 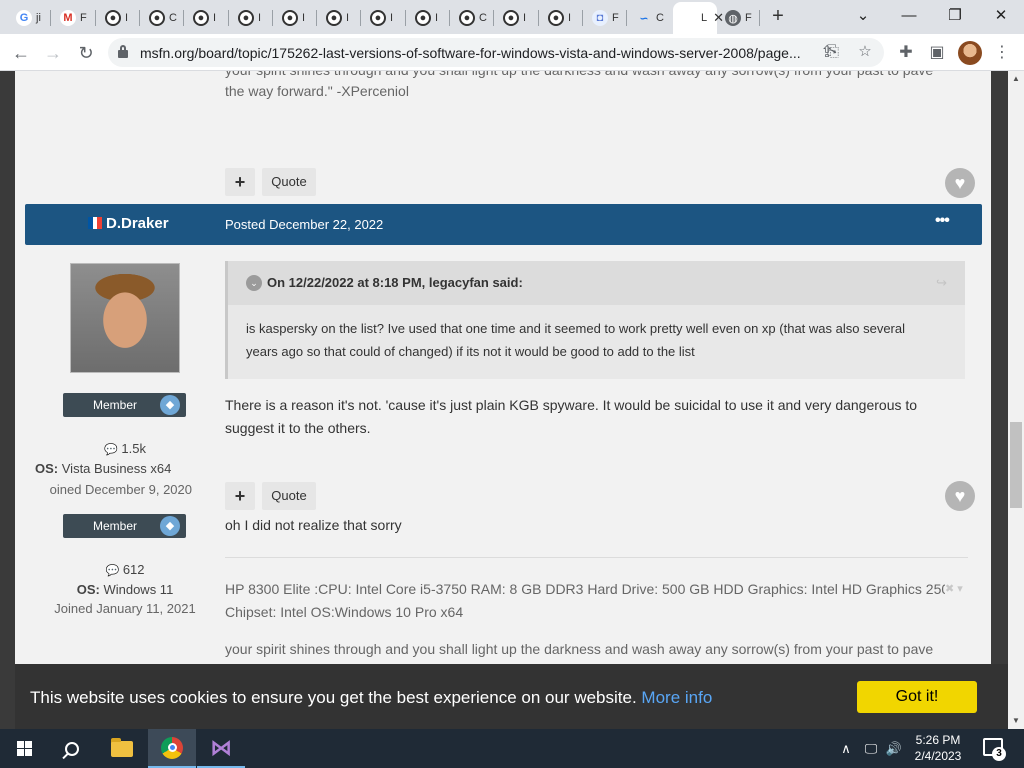 I want to click on notification-count-badge: 3, so click(x=999, y=754).